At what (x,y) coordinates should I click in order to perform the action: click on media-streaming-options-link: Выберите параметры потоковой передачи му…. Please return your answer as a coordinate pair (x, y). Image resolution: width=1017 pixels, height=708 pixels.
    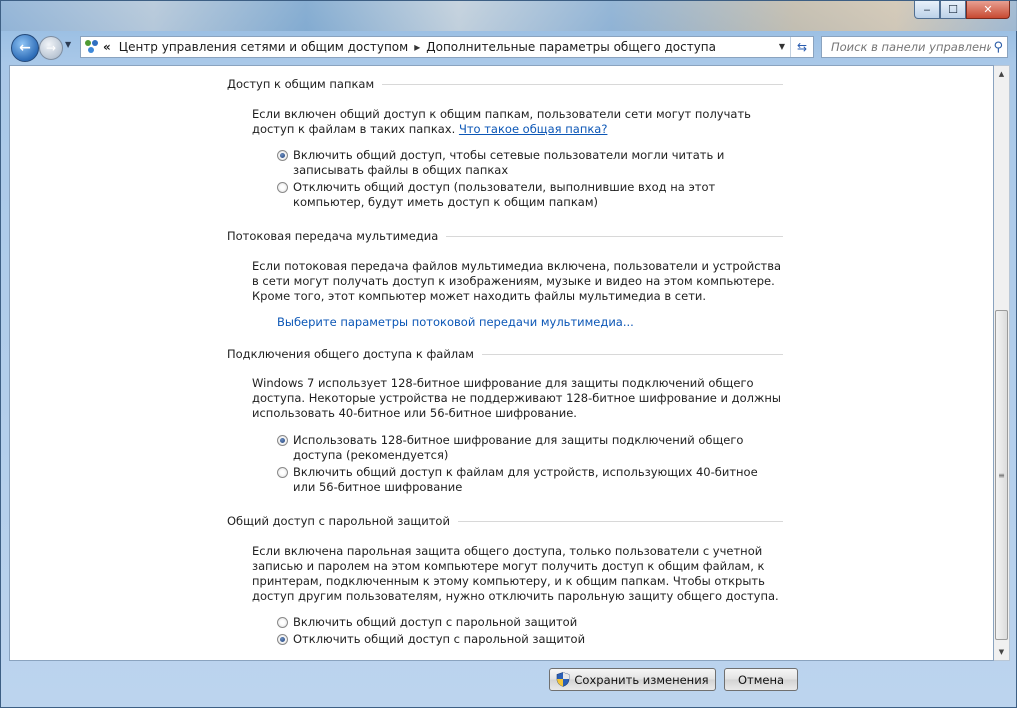
    Looking at the image, I should click on (455, 322).